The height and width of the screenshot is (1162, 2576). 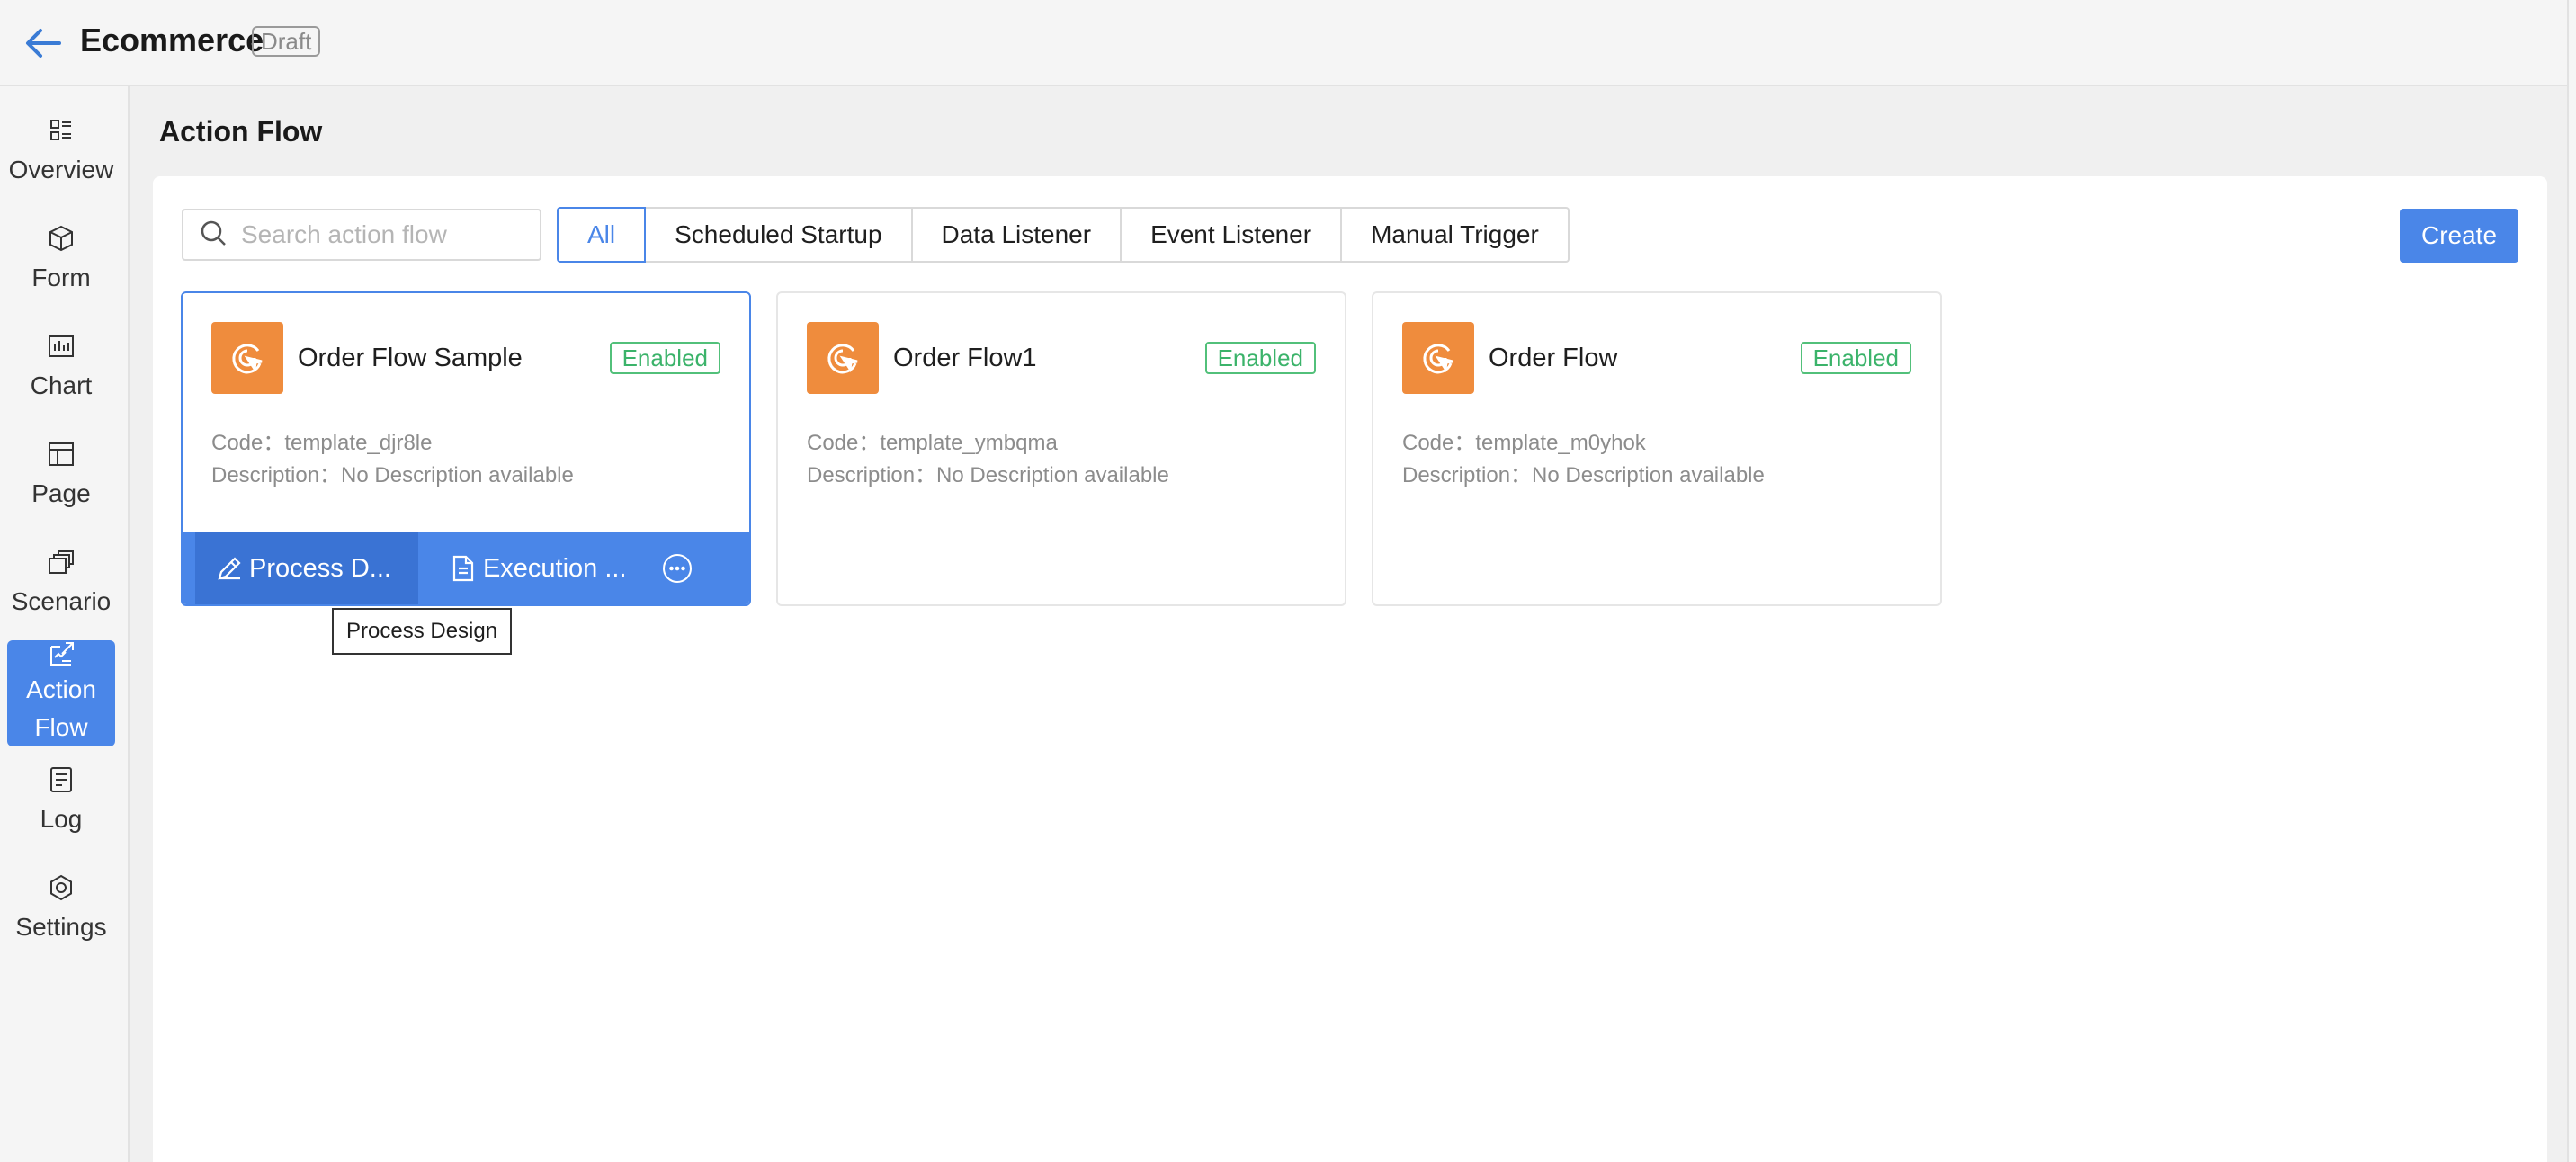 I want to click on more-icon, so click(x=677, y=568).